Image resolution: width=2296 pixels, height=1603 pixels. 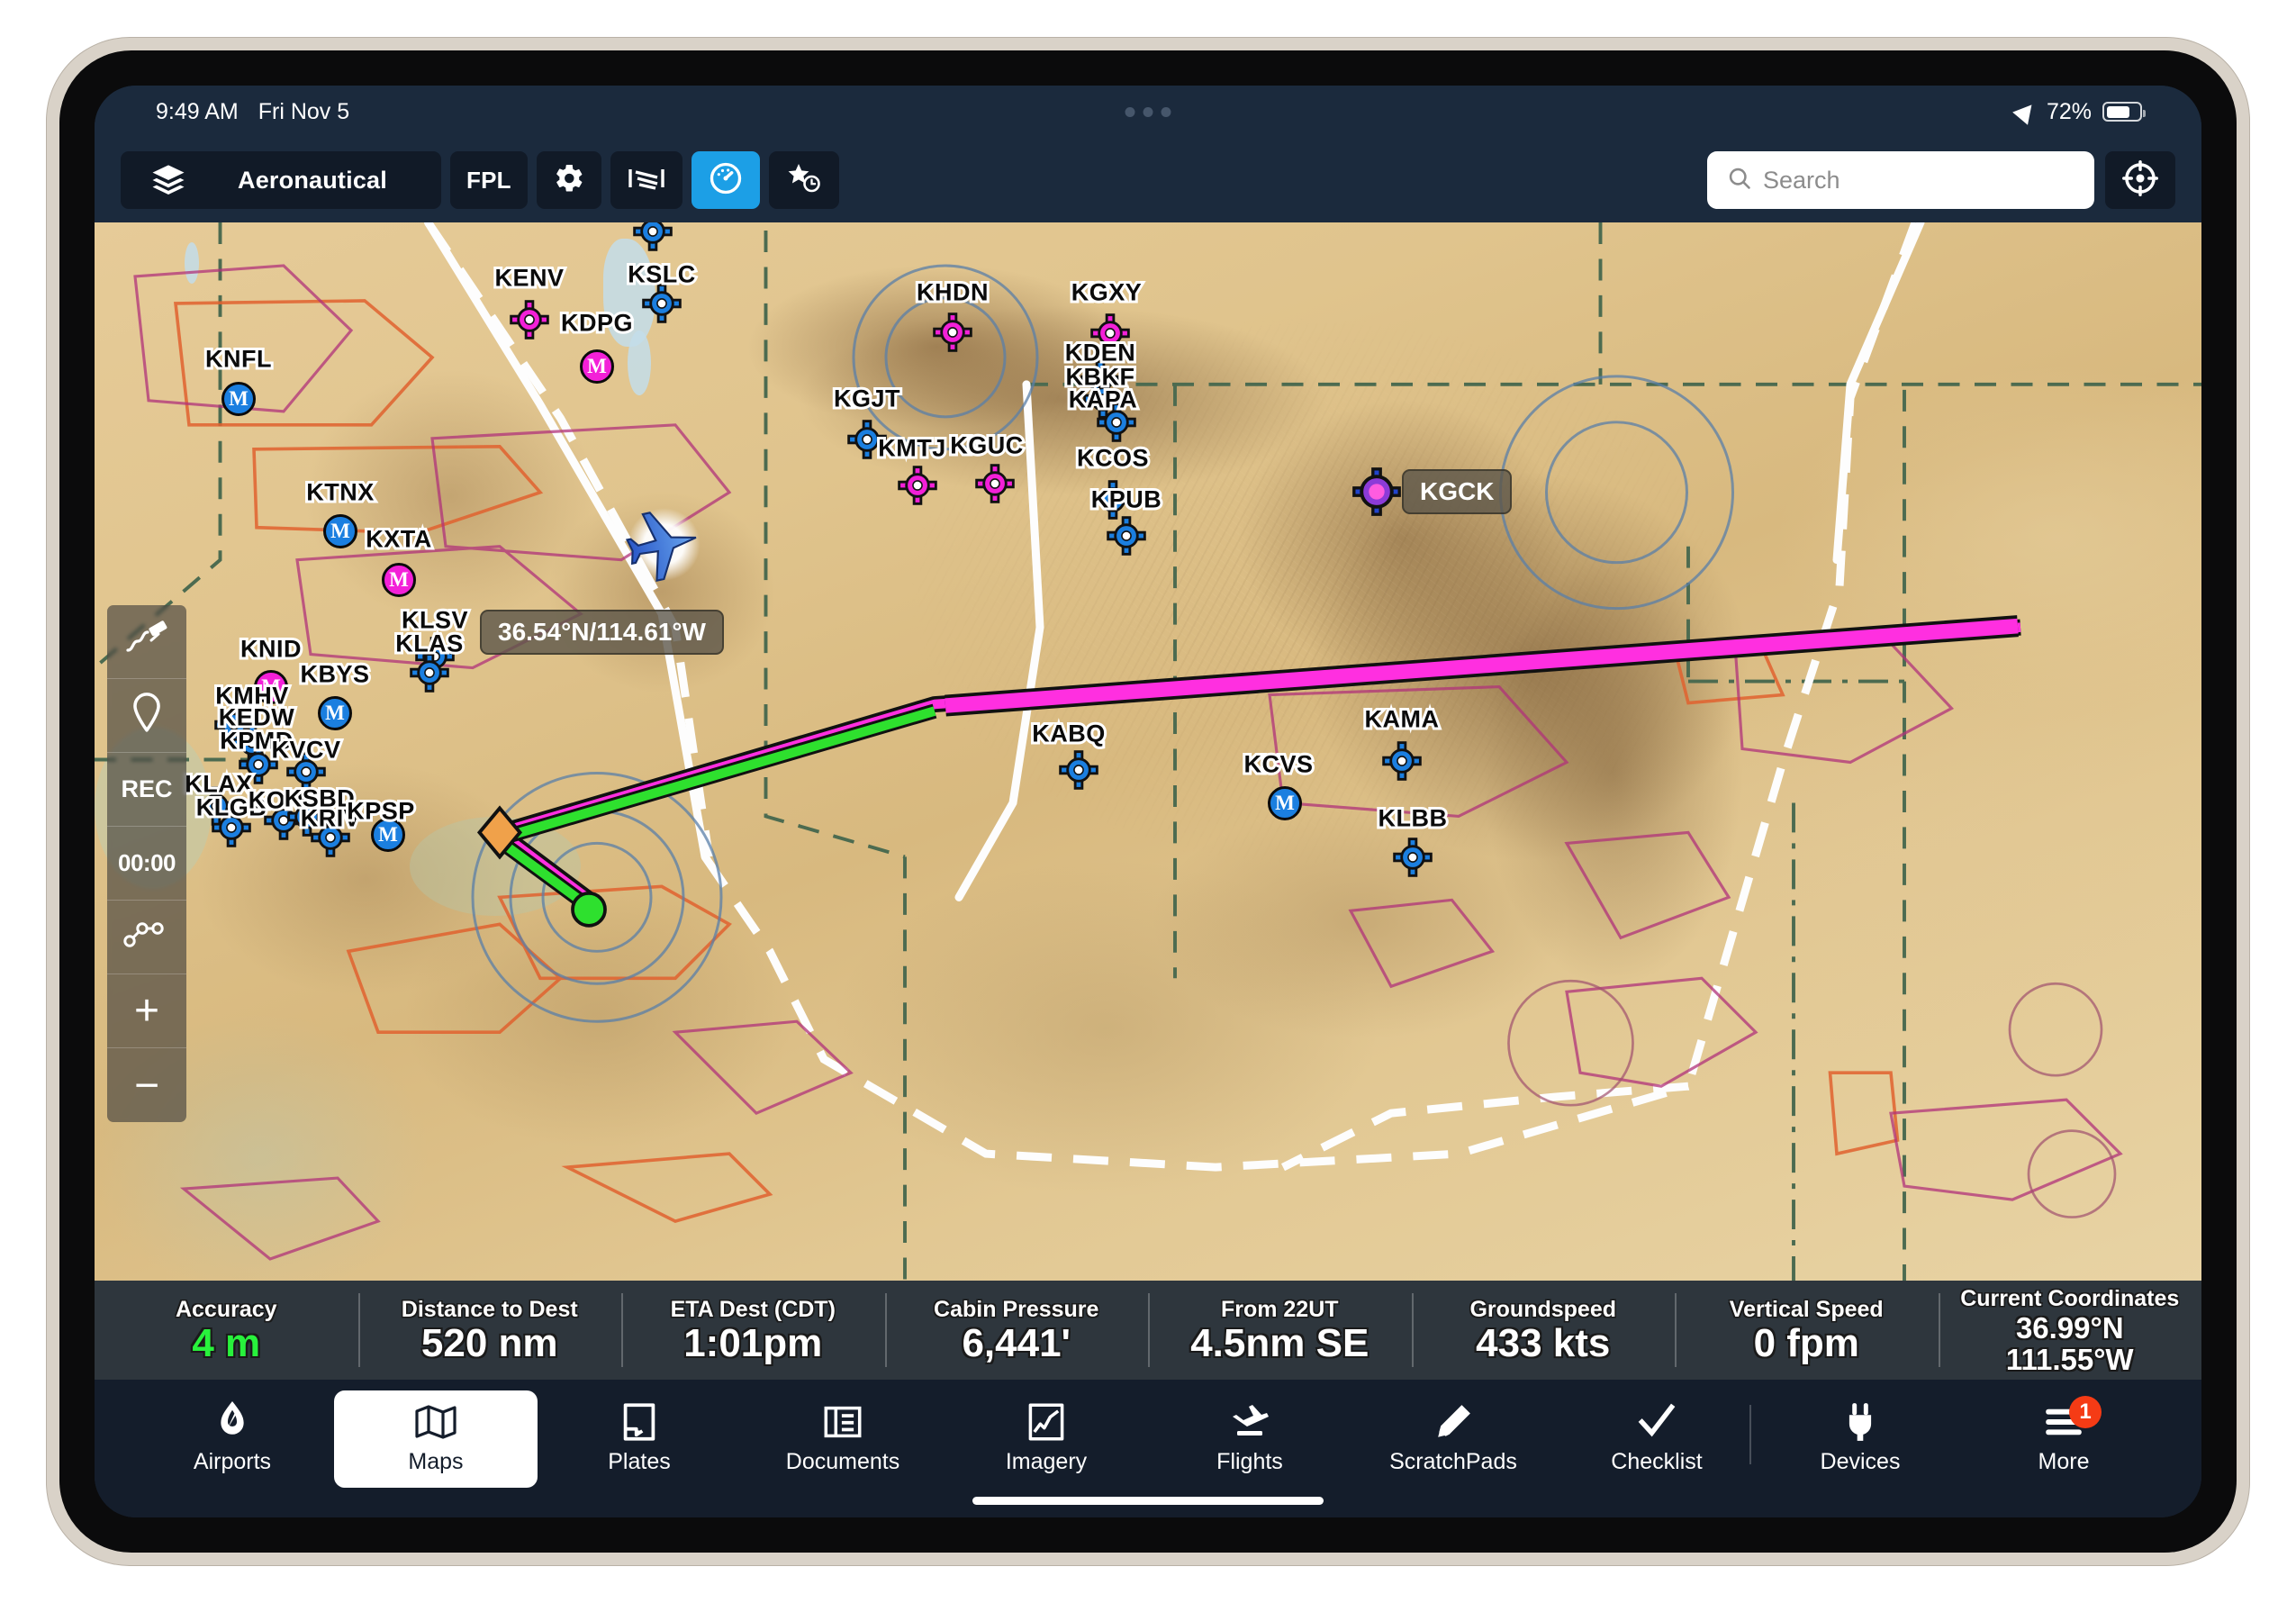 I want to click on instruments-button, so click(x=725, y=180).